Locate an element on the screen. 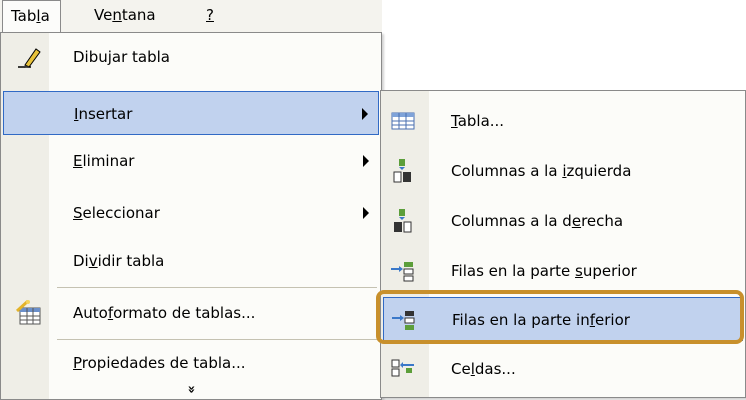 The image size is (746, 400). submenu-item-filas-superior: Filas en la parte superior is located at coordinates (563, 271).